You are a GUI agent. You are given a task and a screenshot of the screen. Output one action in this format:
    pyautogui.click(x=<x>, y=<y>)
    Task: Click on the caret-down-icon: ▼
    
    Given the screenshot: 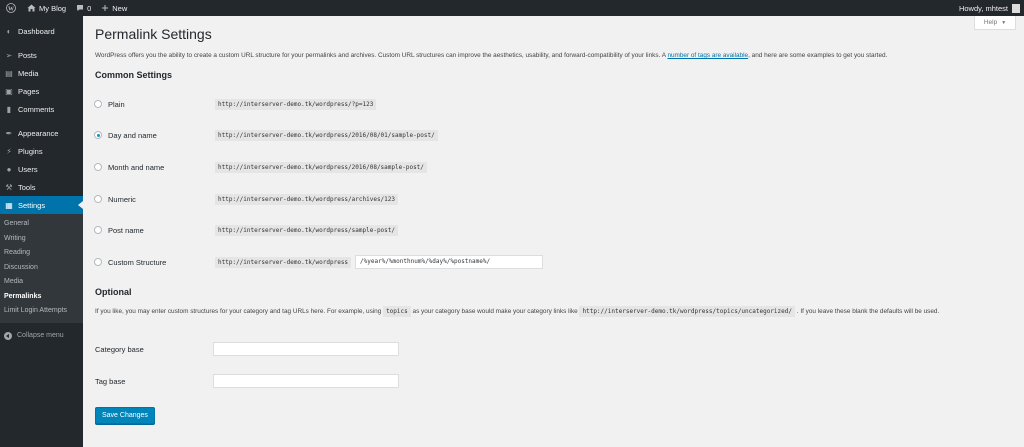 What is the action you would take?
    pyautogui.click(x=1004, y=22)
    